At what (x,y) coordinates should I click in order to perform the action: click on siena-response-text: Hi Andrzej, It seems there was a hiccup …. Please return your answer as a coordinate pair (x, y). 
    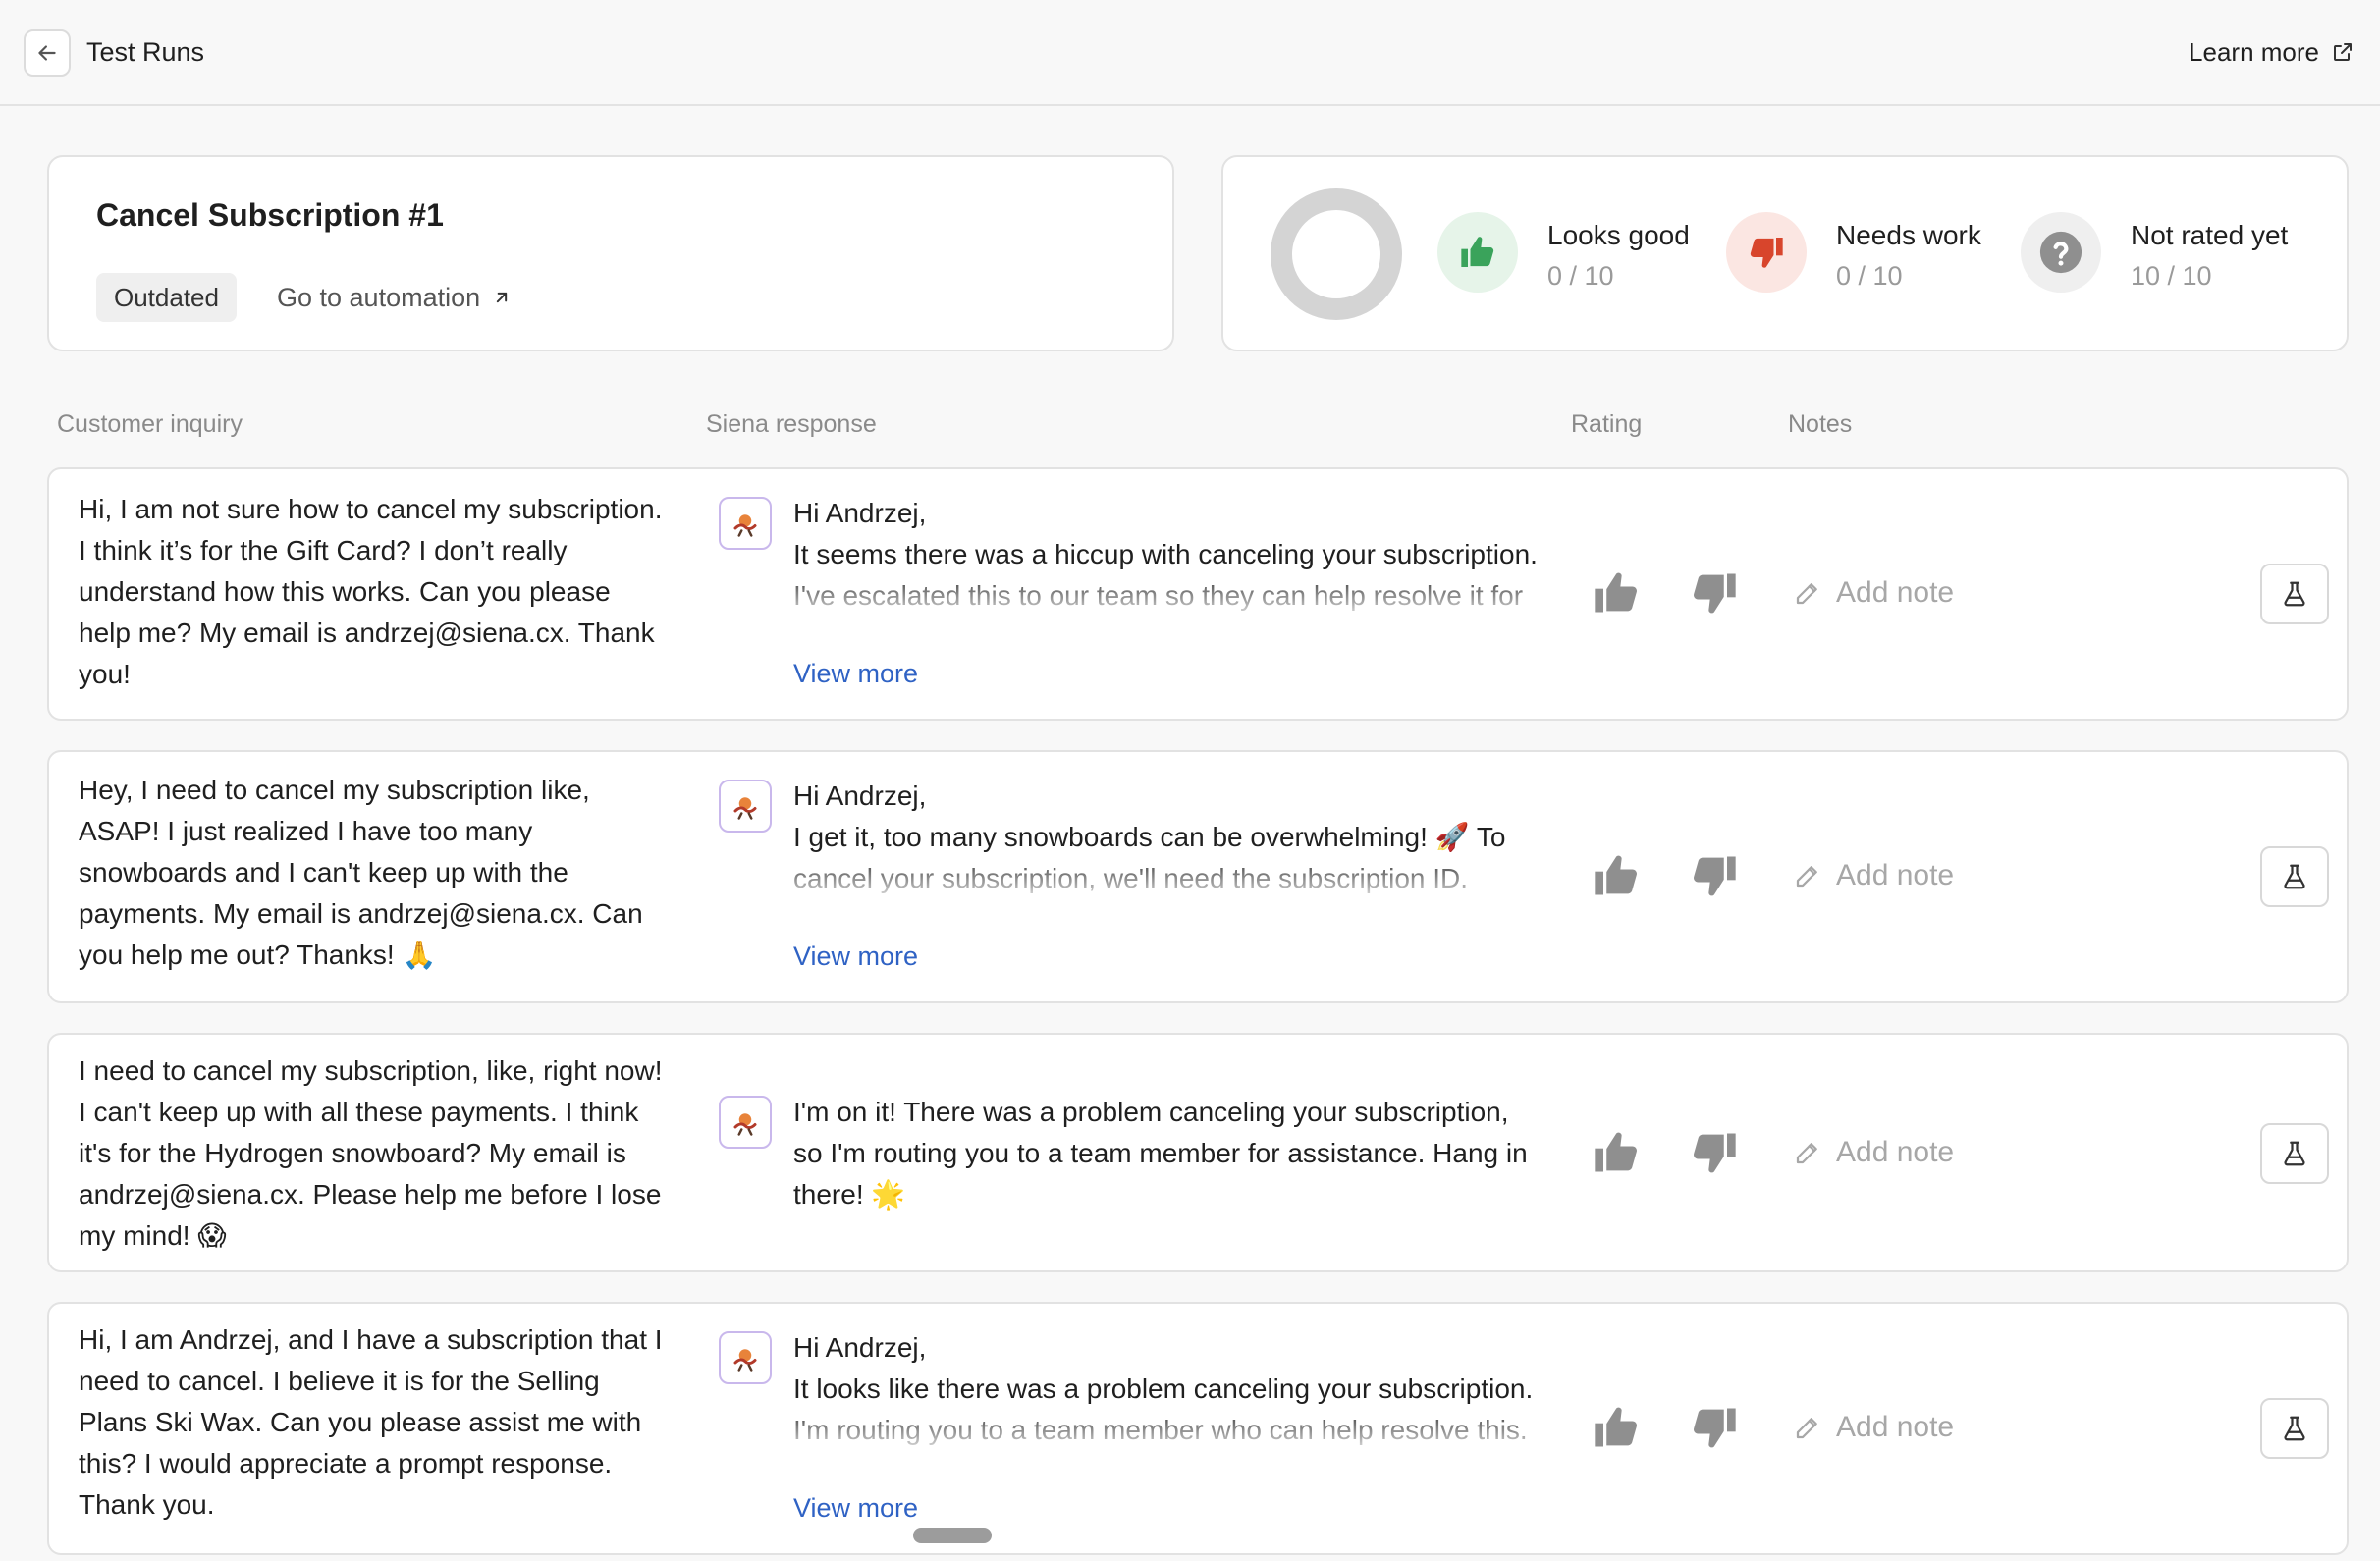
    Looking at the image, I should click on (1166, 555).